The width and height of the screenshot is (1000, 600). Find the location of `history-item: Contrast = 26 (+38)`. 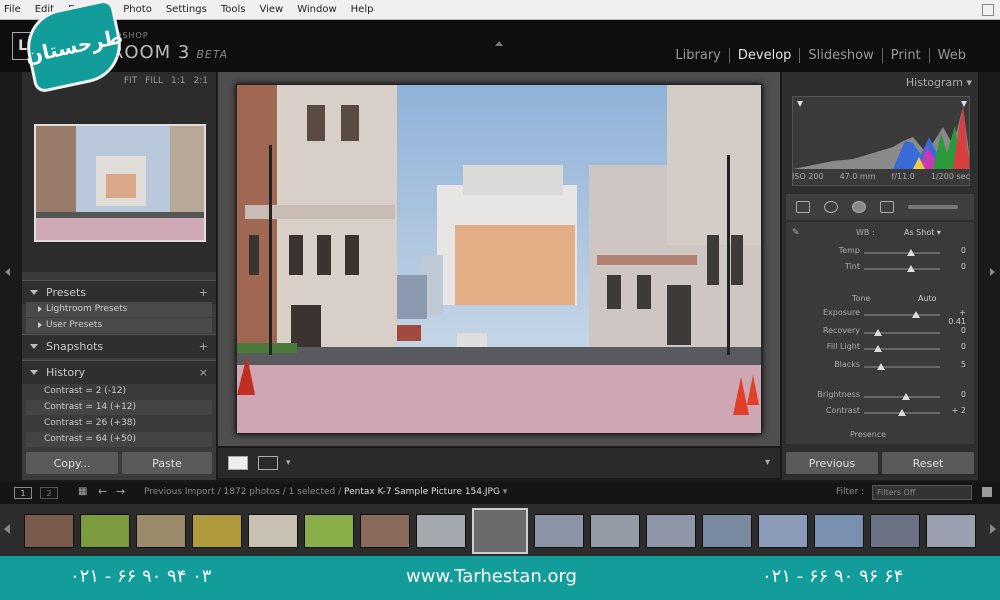

history-item: Contrast = 26 (+38) is located at coordinates (119, 423).